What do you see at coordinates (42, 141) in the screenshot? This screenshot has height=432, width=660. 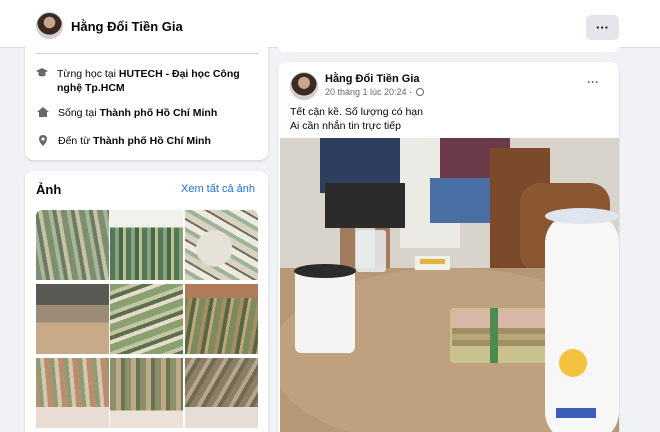 I see `location-pin-icon` at bounding box center [42, 141].